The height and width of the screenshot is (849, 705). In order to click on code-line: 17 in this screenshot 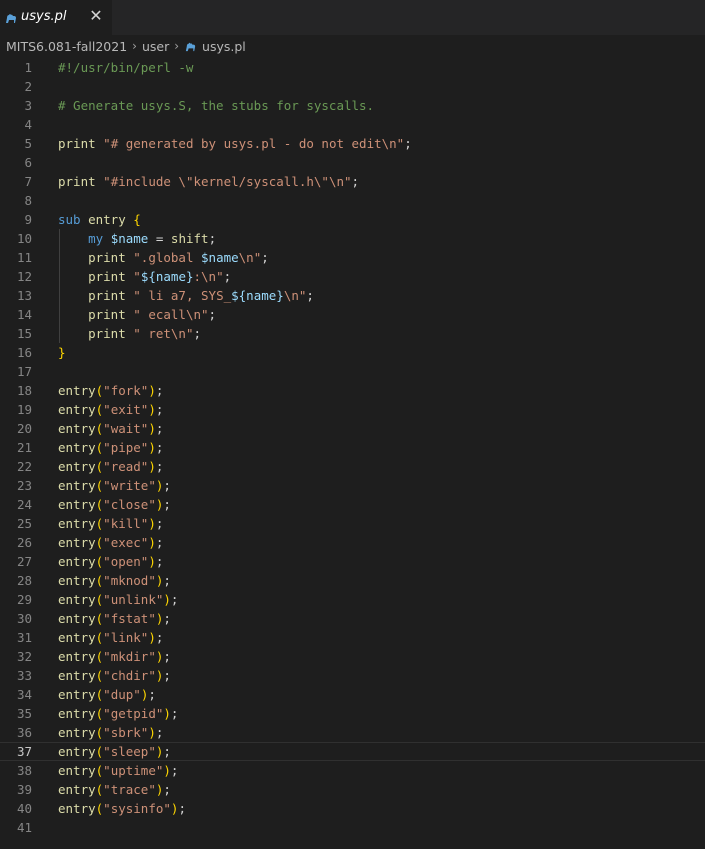, I will do `click(352, 371)`.